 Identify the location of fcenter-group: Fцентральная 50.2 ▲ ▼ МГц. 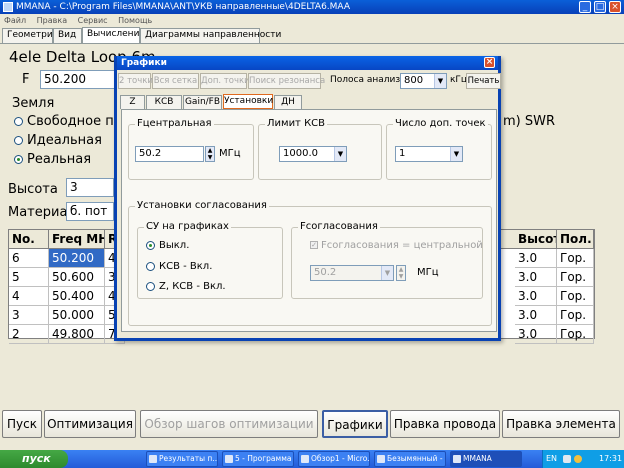
(191, 149).